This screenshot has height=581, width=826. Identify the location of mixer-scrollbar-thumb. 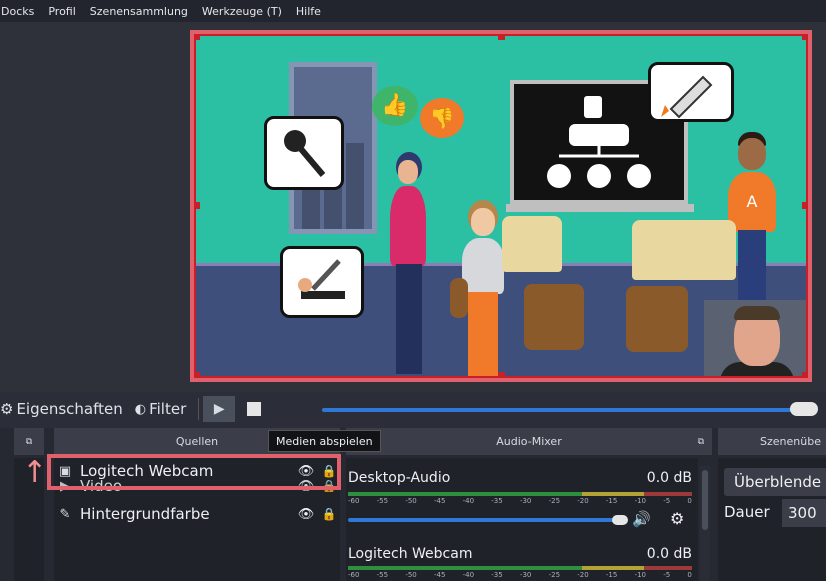
(705, 500).